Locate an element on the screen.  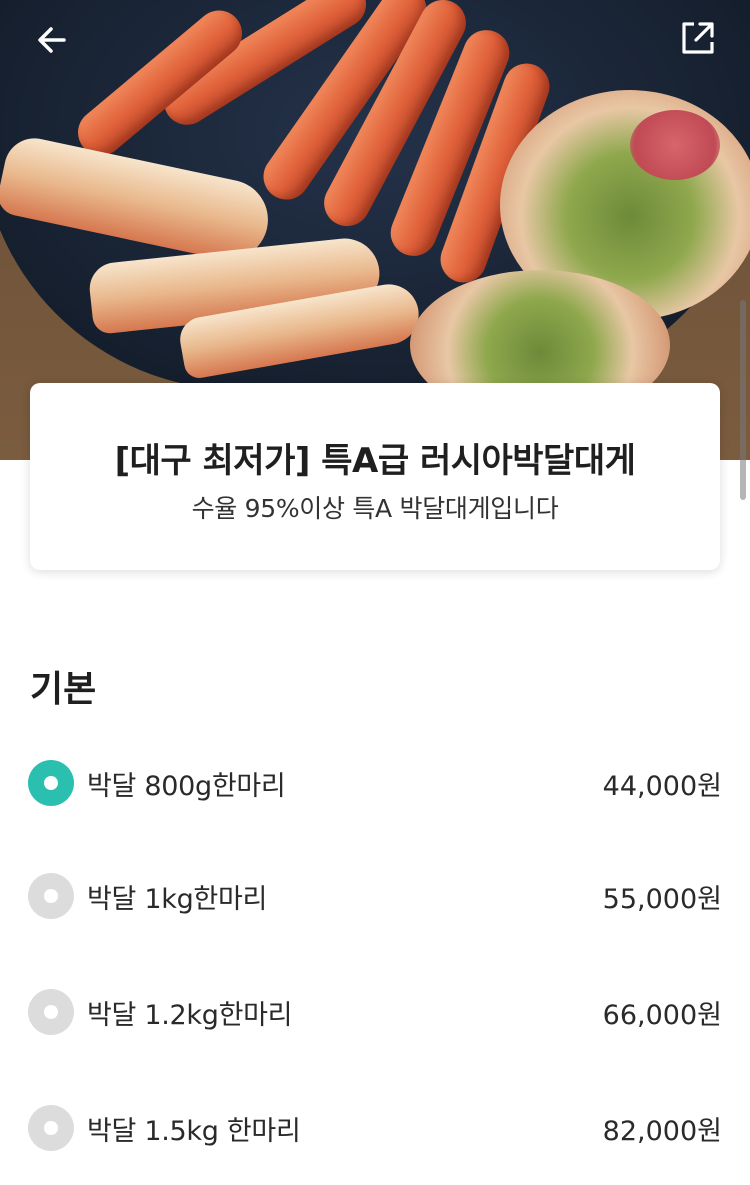
option-label: 박달 1.2kg한마리 is located at coordinates (190, 1015).